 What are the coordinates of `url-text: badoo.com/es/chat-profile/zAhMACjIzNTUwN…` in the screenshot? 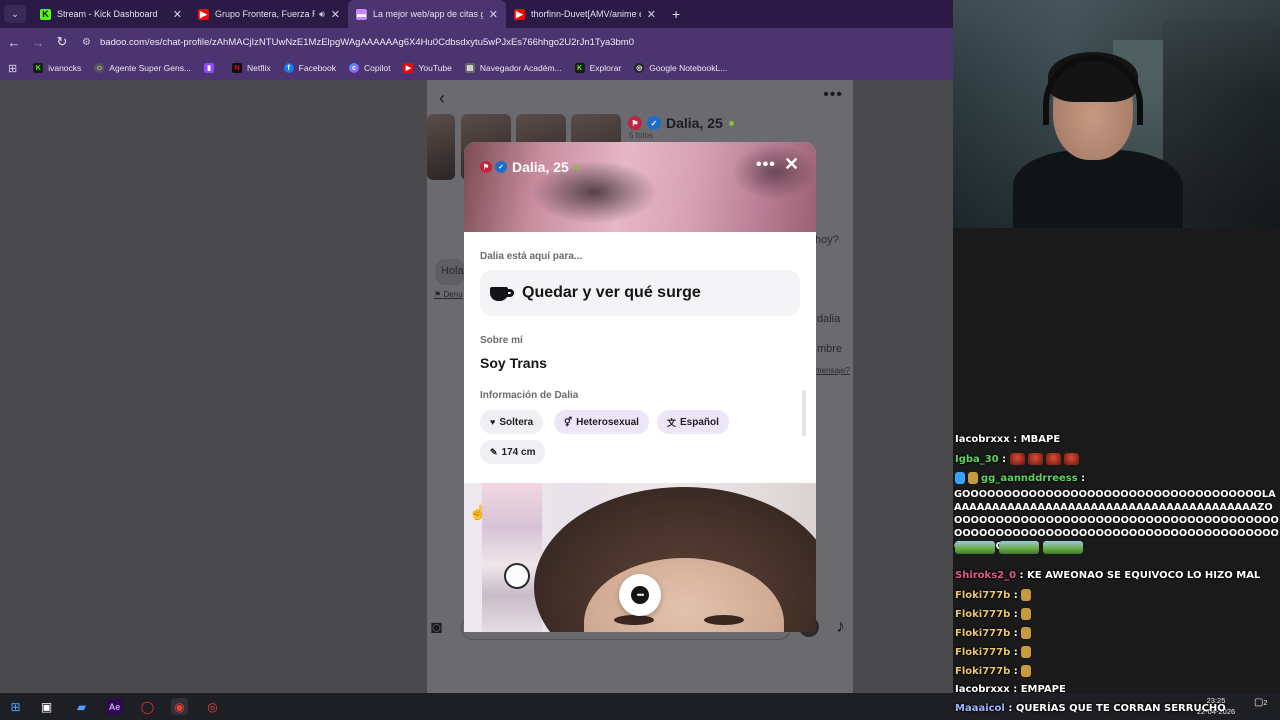 It's located at (367, 42).